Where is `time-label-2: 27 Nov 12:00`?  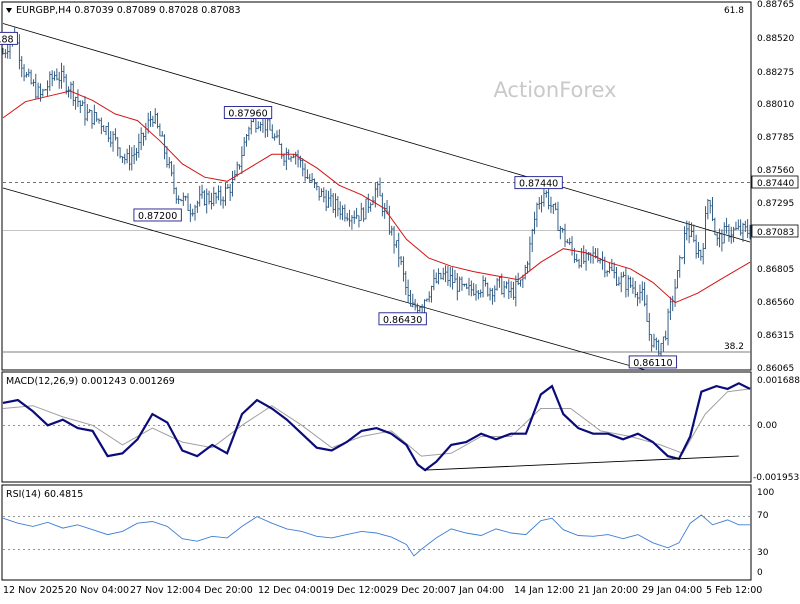
time-label-2: 27 Nov 12:00 is located at coordinates (162, 590).